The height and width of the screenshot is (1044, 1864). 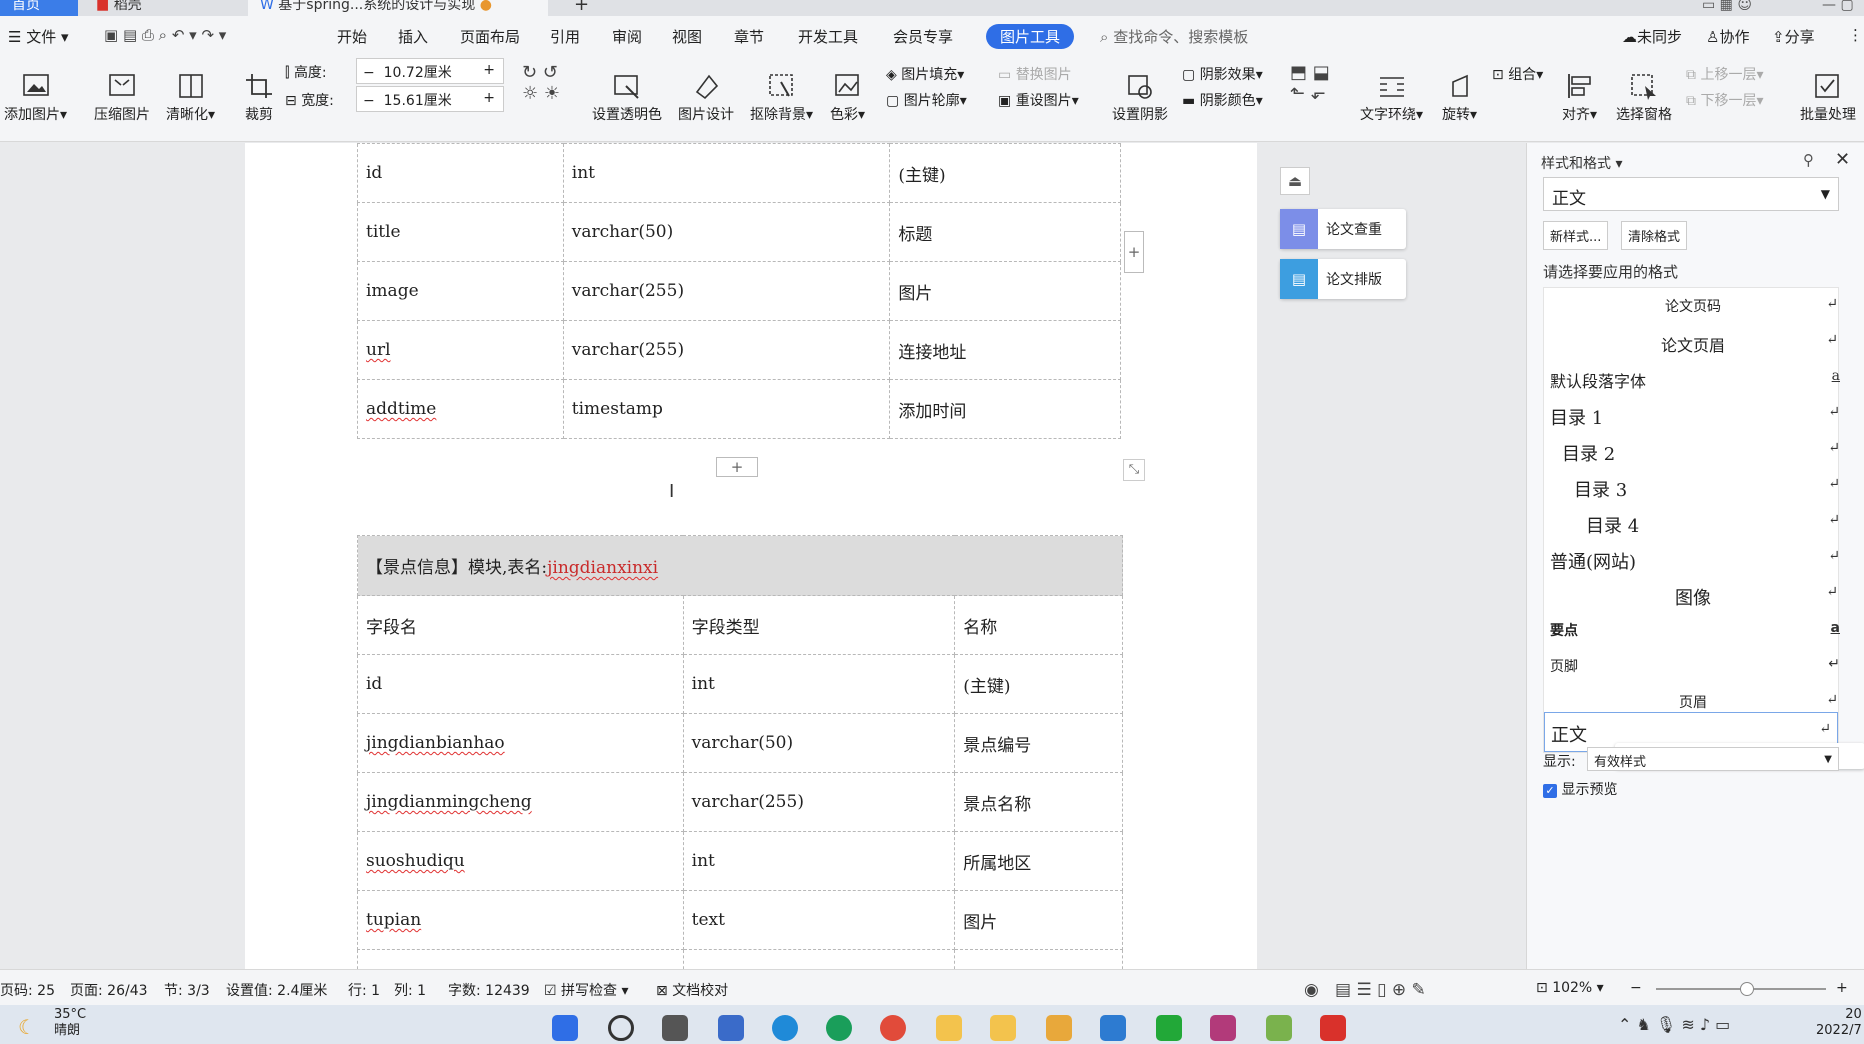 I want to click on new-tab-icon: +, so click(x=577, y=8).